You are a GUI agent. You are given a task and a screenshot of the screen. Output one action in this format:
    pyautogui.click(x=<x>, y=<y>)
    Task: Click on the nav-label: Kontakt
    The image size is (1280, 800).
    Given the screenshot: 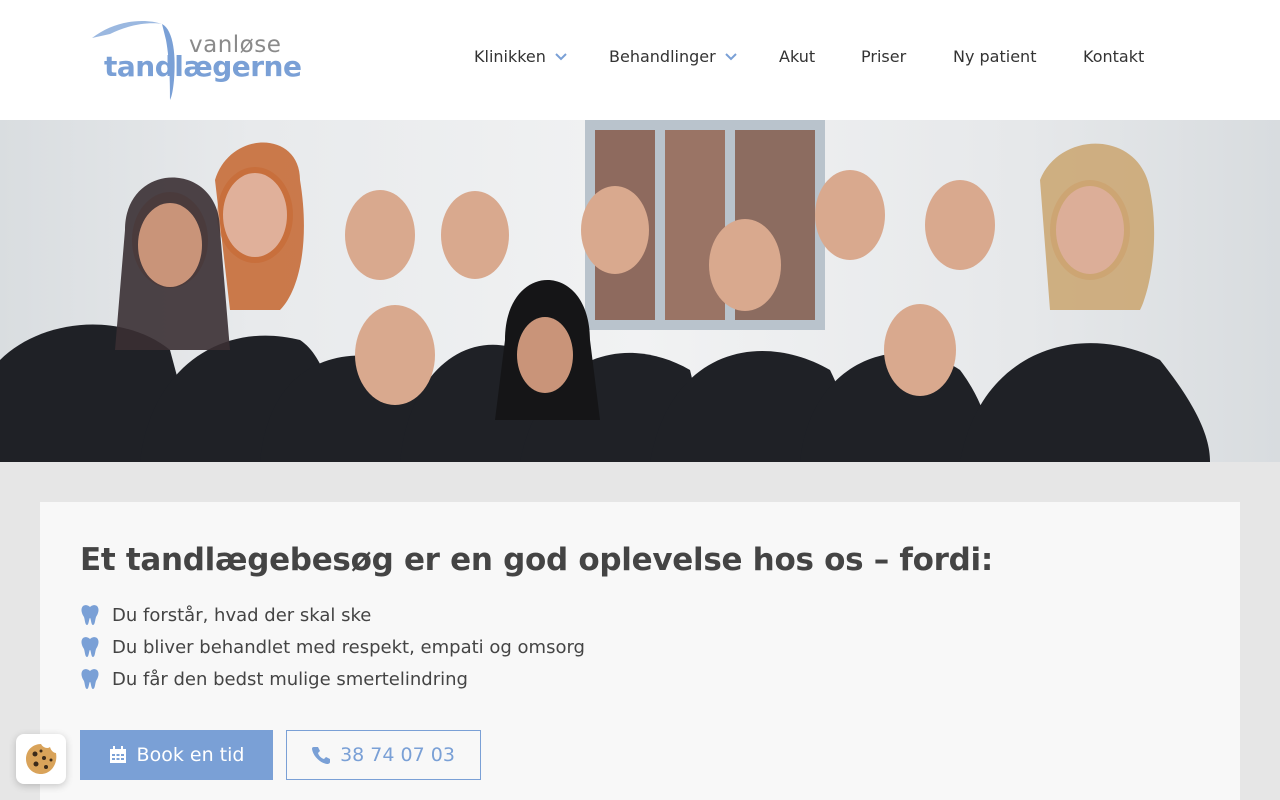 What is the action you would take?
    pyautogui.click(x=1114, y=56)
    